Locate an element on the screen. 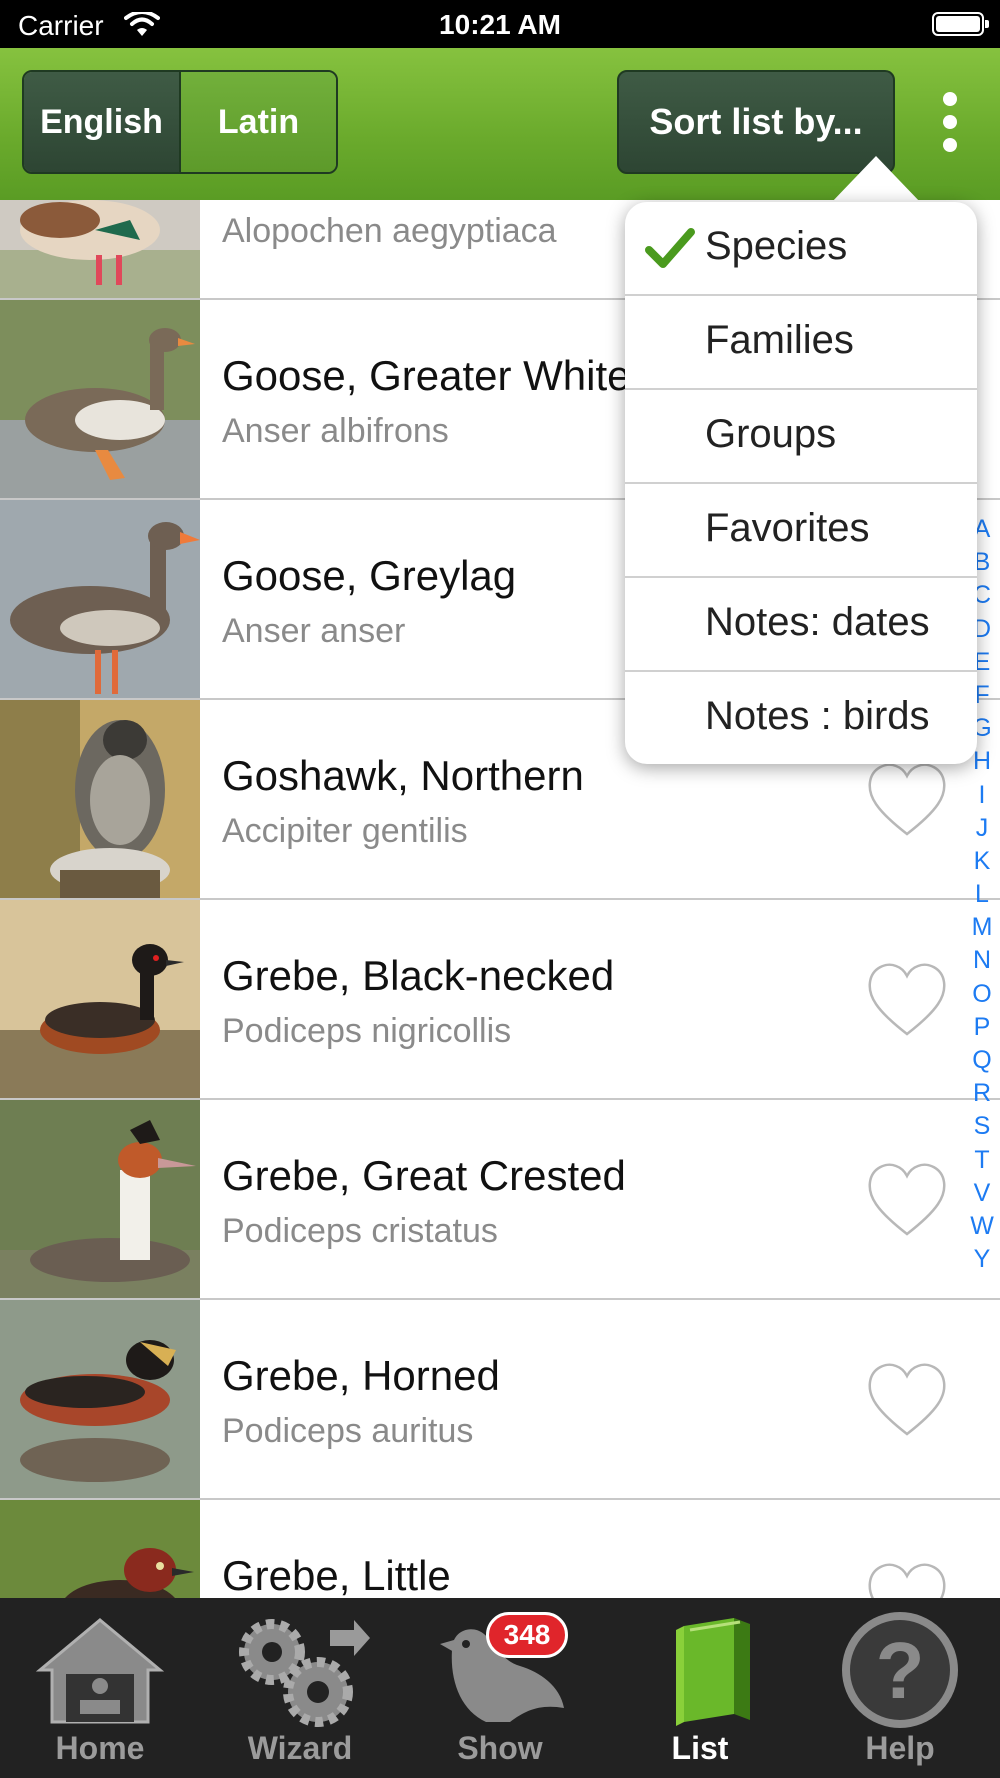 The height and width of the screenshot is (1778, 1000). sort-option-species: Species is located at coordinates (801, 249).